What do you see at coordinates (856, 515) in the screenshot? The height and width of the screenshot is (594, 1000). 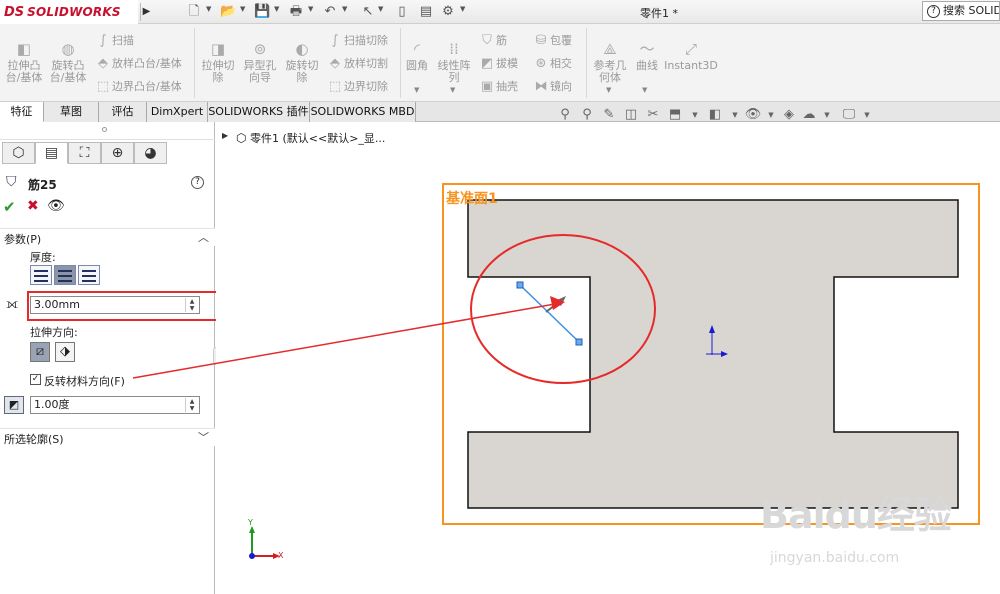 I see `watermark-brand: Baidu经验` at bounding box center [856, 515].